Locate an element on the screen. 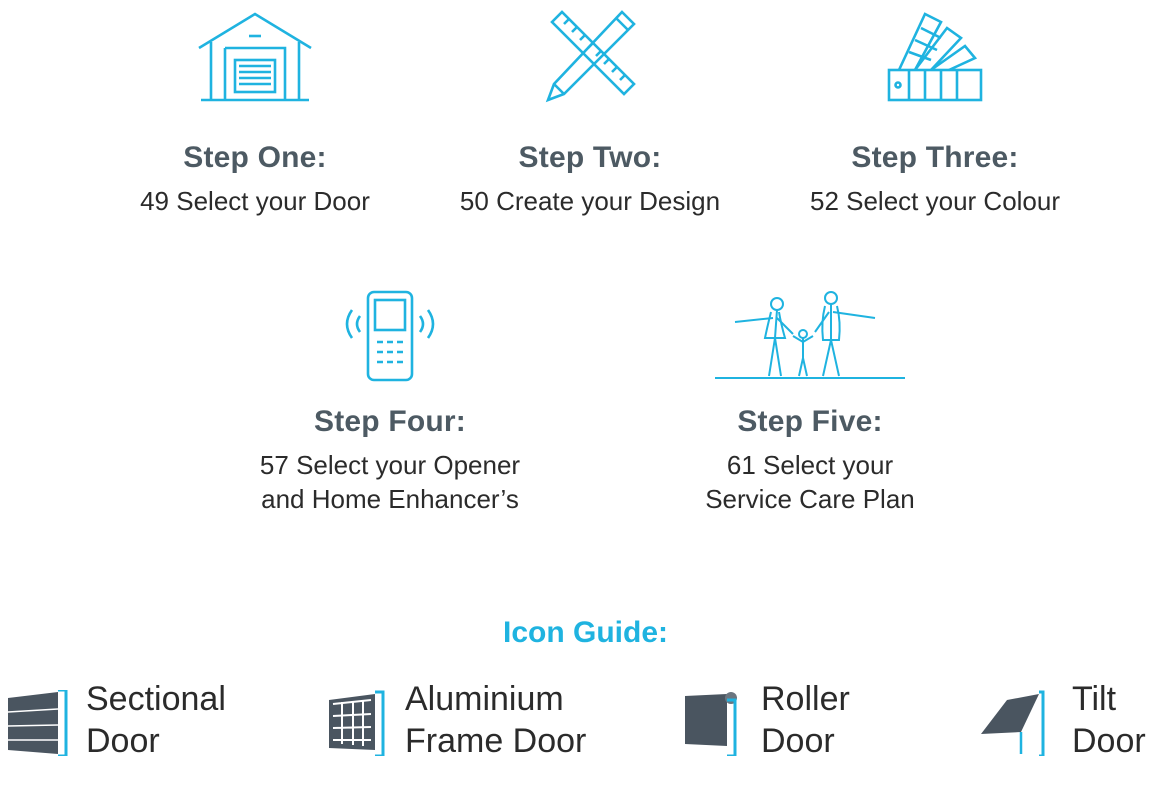 Image resolution: width=1171 pixels, height=787 pixels. garage-icon is located at coordinates (255, 57).